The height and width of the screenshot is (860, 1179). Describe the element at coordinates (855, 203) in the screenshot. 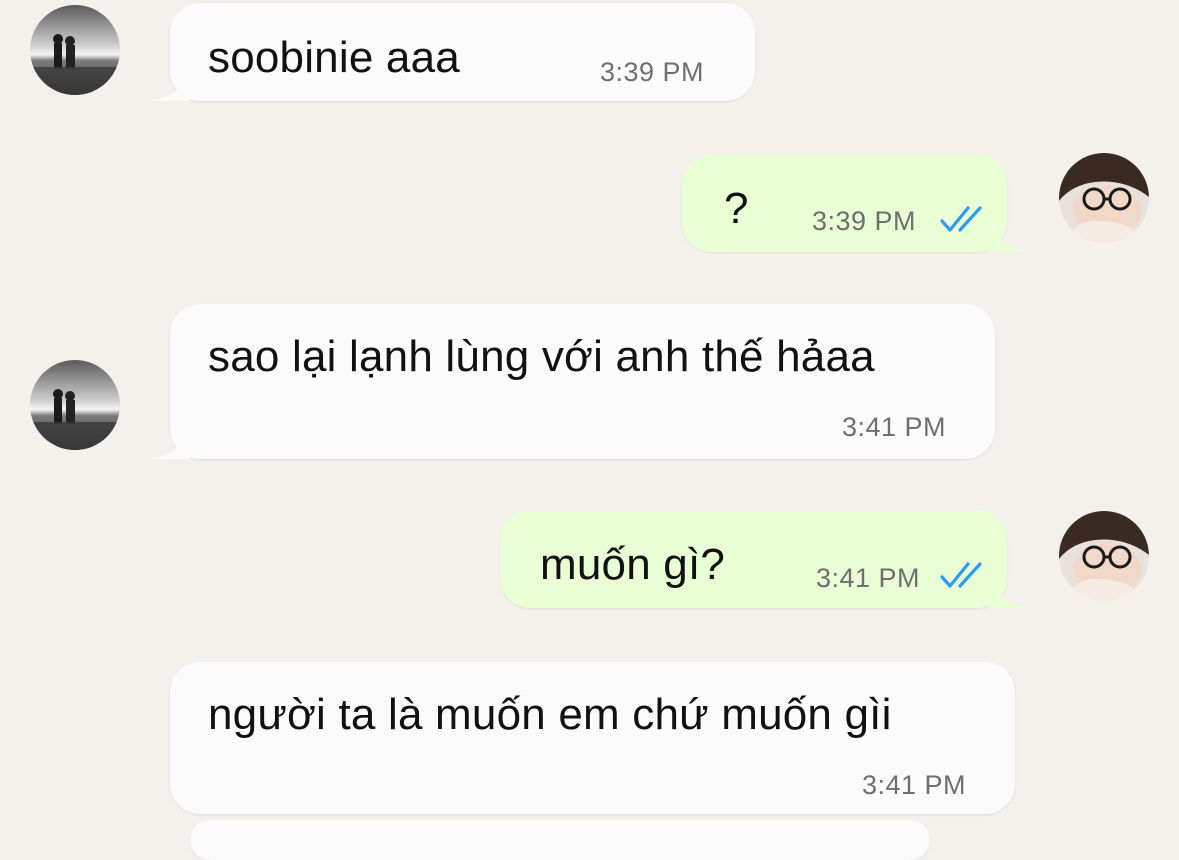

I see `message-bubble-outgoing: ? 3:39 PM` at that location.